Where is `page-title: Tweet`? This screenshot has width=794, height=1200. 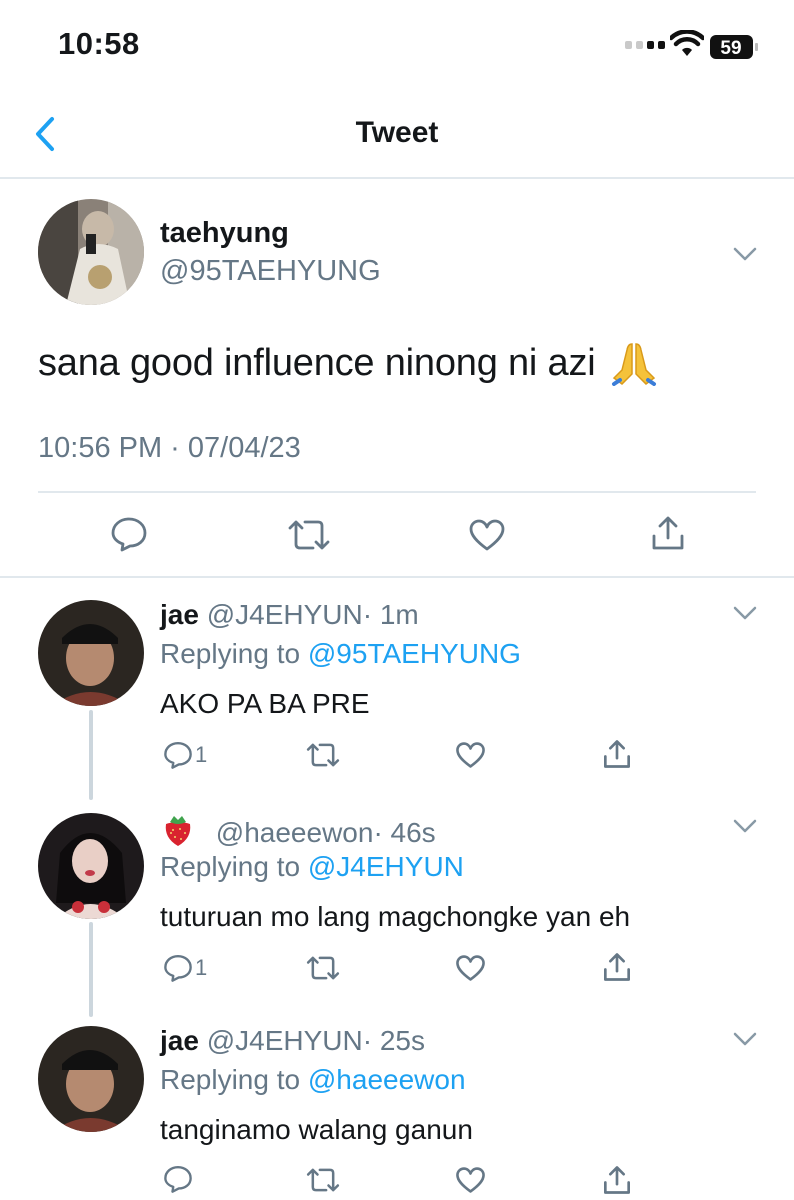 page-title: Tweet is located at coordinates (397, 132).